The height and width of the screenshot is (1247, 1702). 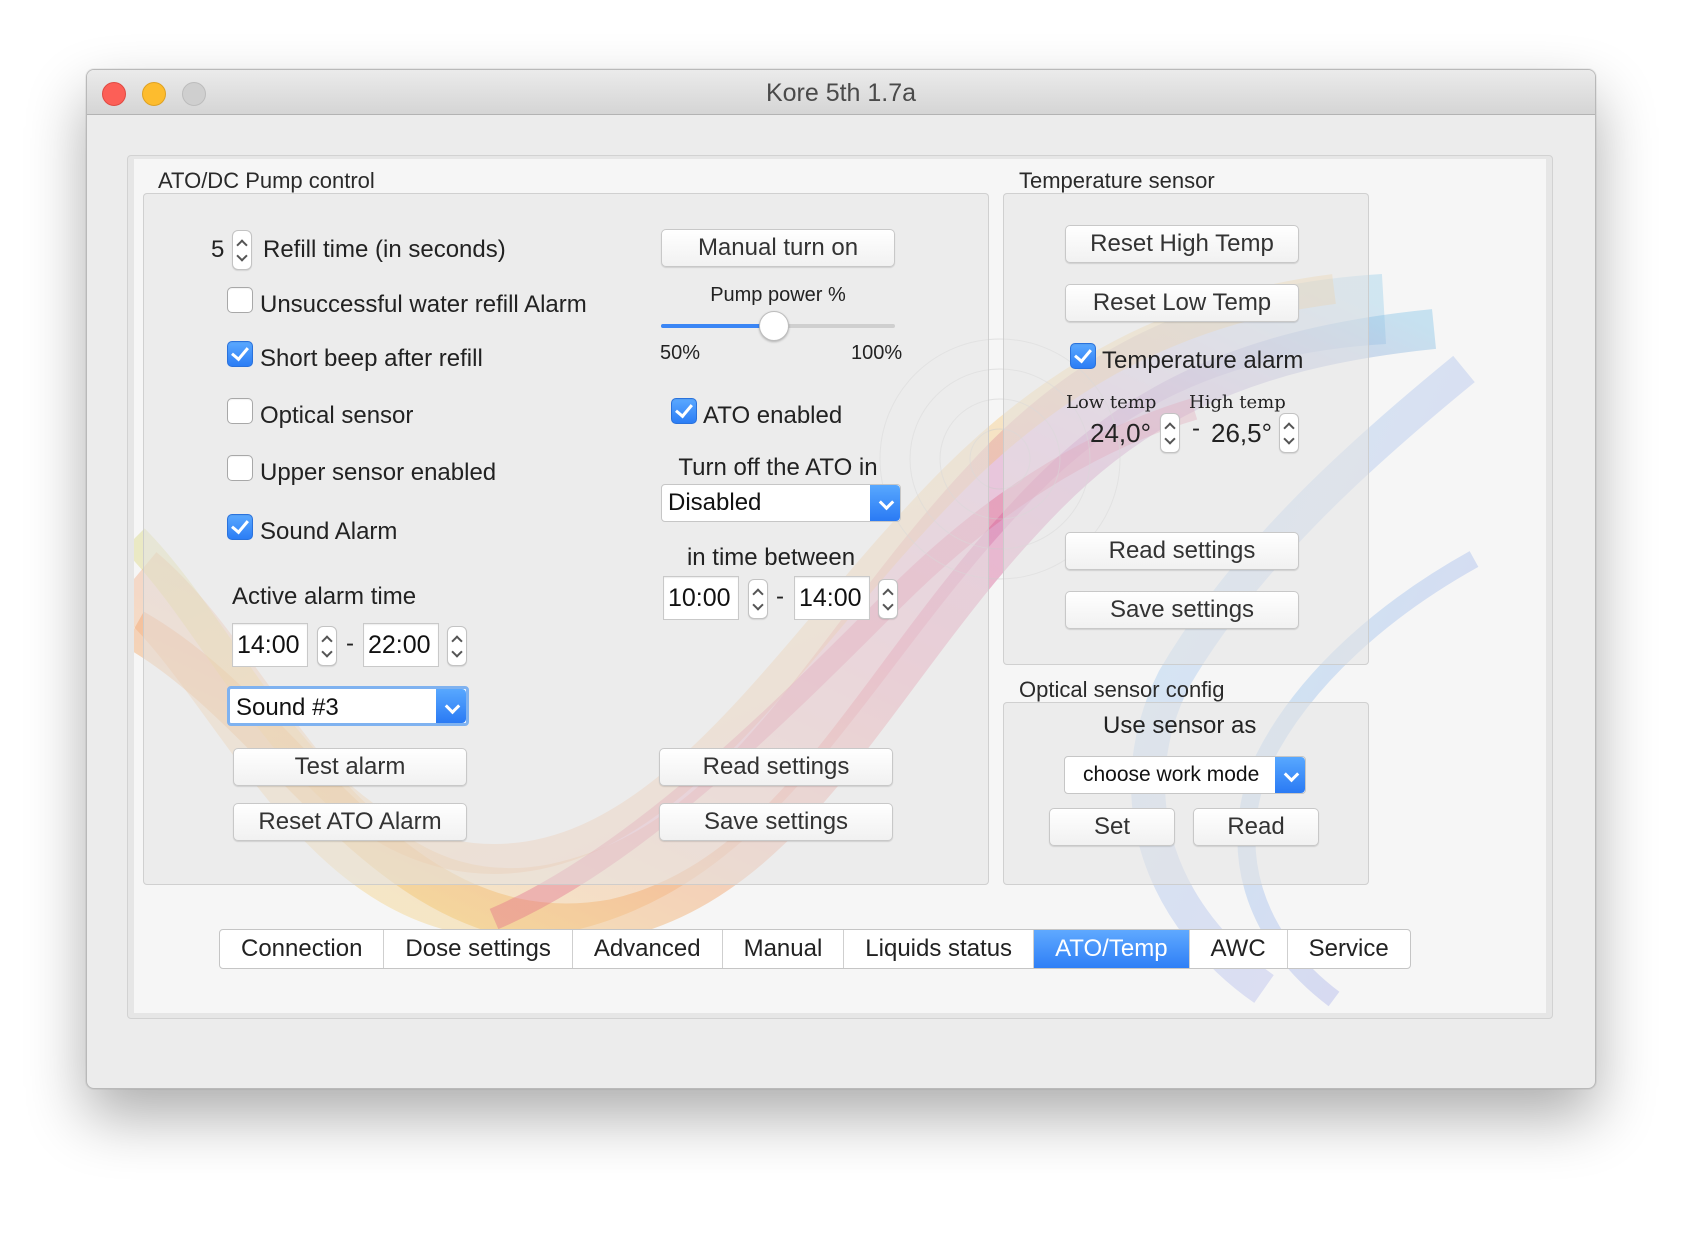 What do you see at coordinates (1122, 689) in the screenshot?
I see `optical-group-title: Optical sensor config` at bounding box center [1122, 689].